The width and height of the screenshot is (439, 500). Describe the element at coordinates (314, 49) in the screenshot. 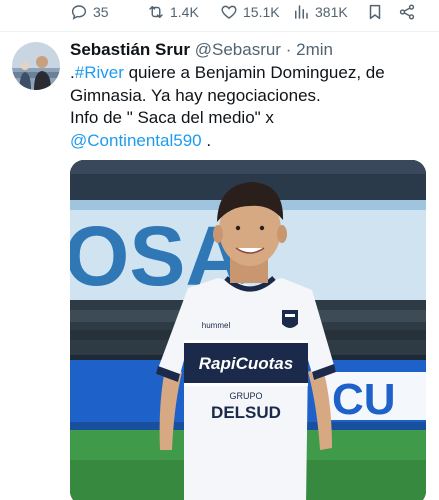

I see `tweet-time: 2min` at that location.